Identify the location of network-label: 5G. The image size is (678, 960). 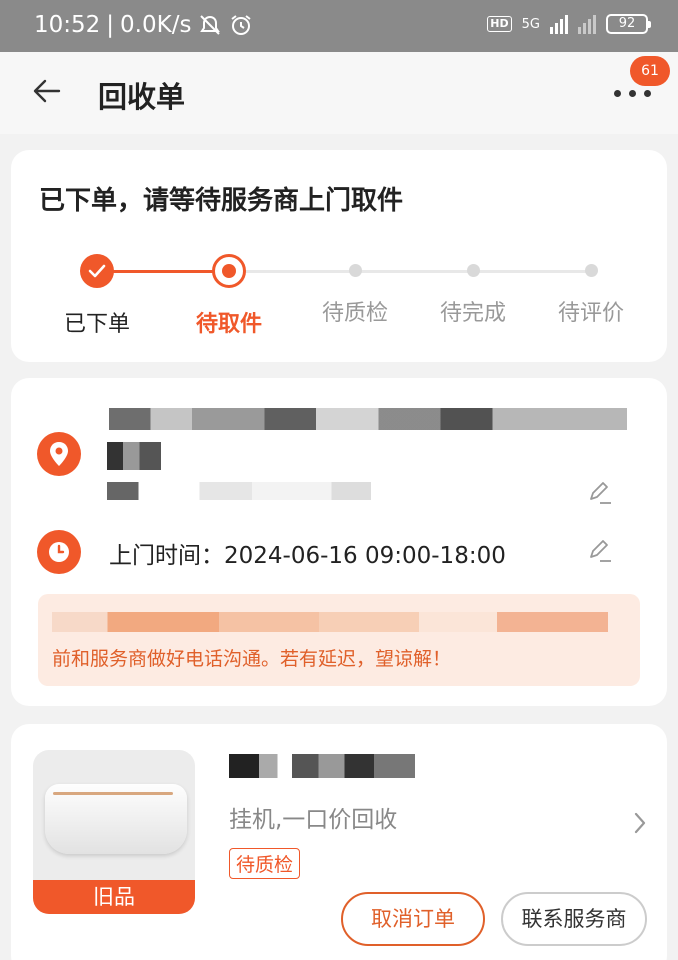
(530, 24).